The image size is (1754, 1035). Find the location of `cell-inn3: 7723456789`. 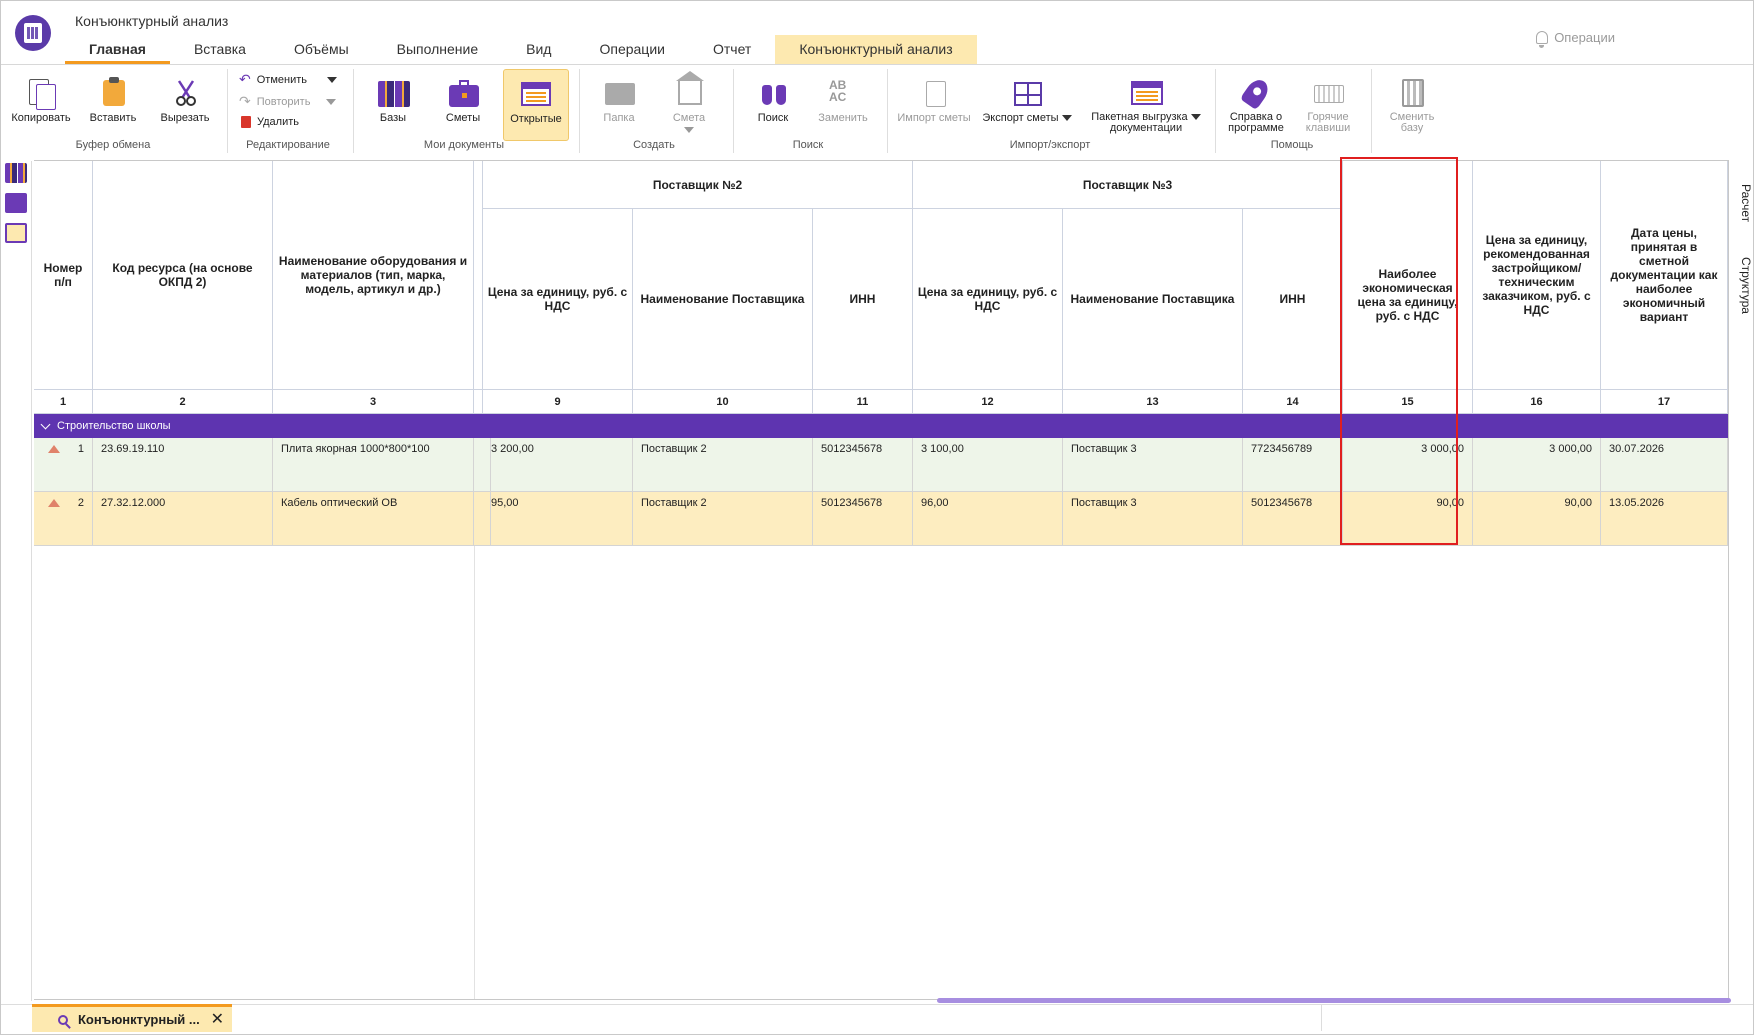

cell-inn3: 7723456789 is located at coordinates (1293, 465).